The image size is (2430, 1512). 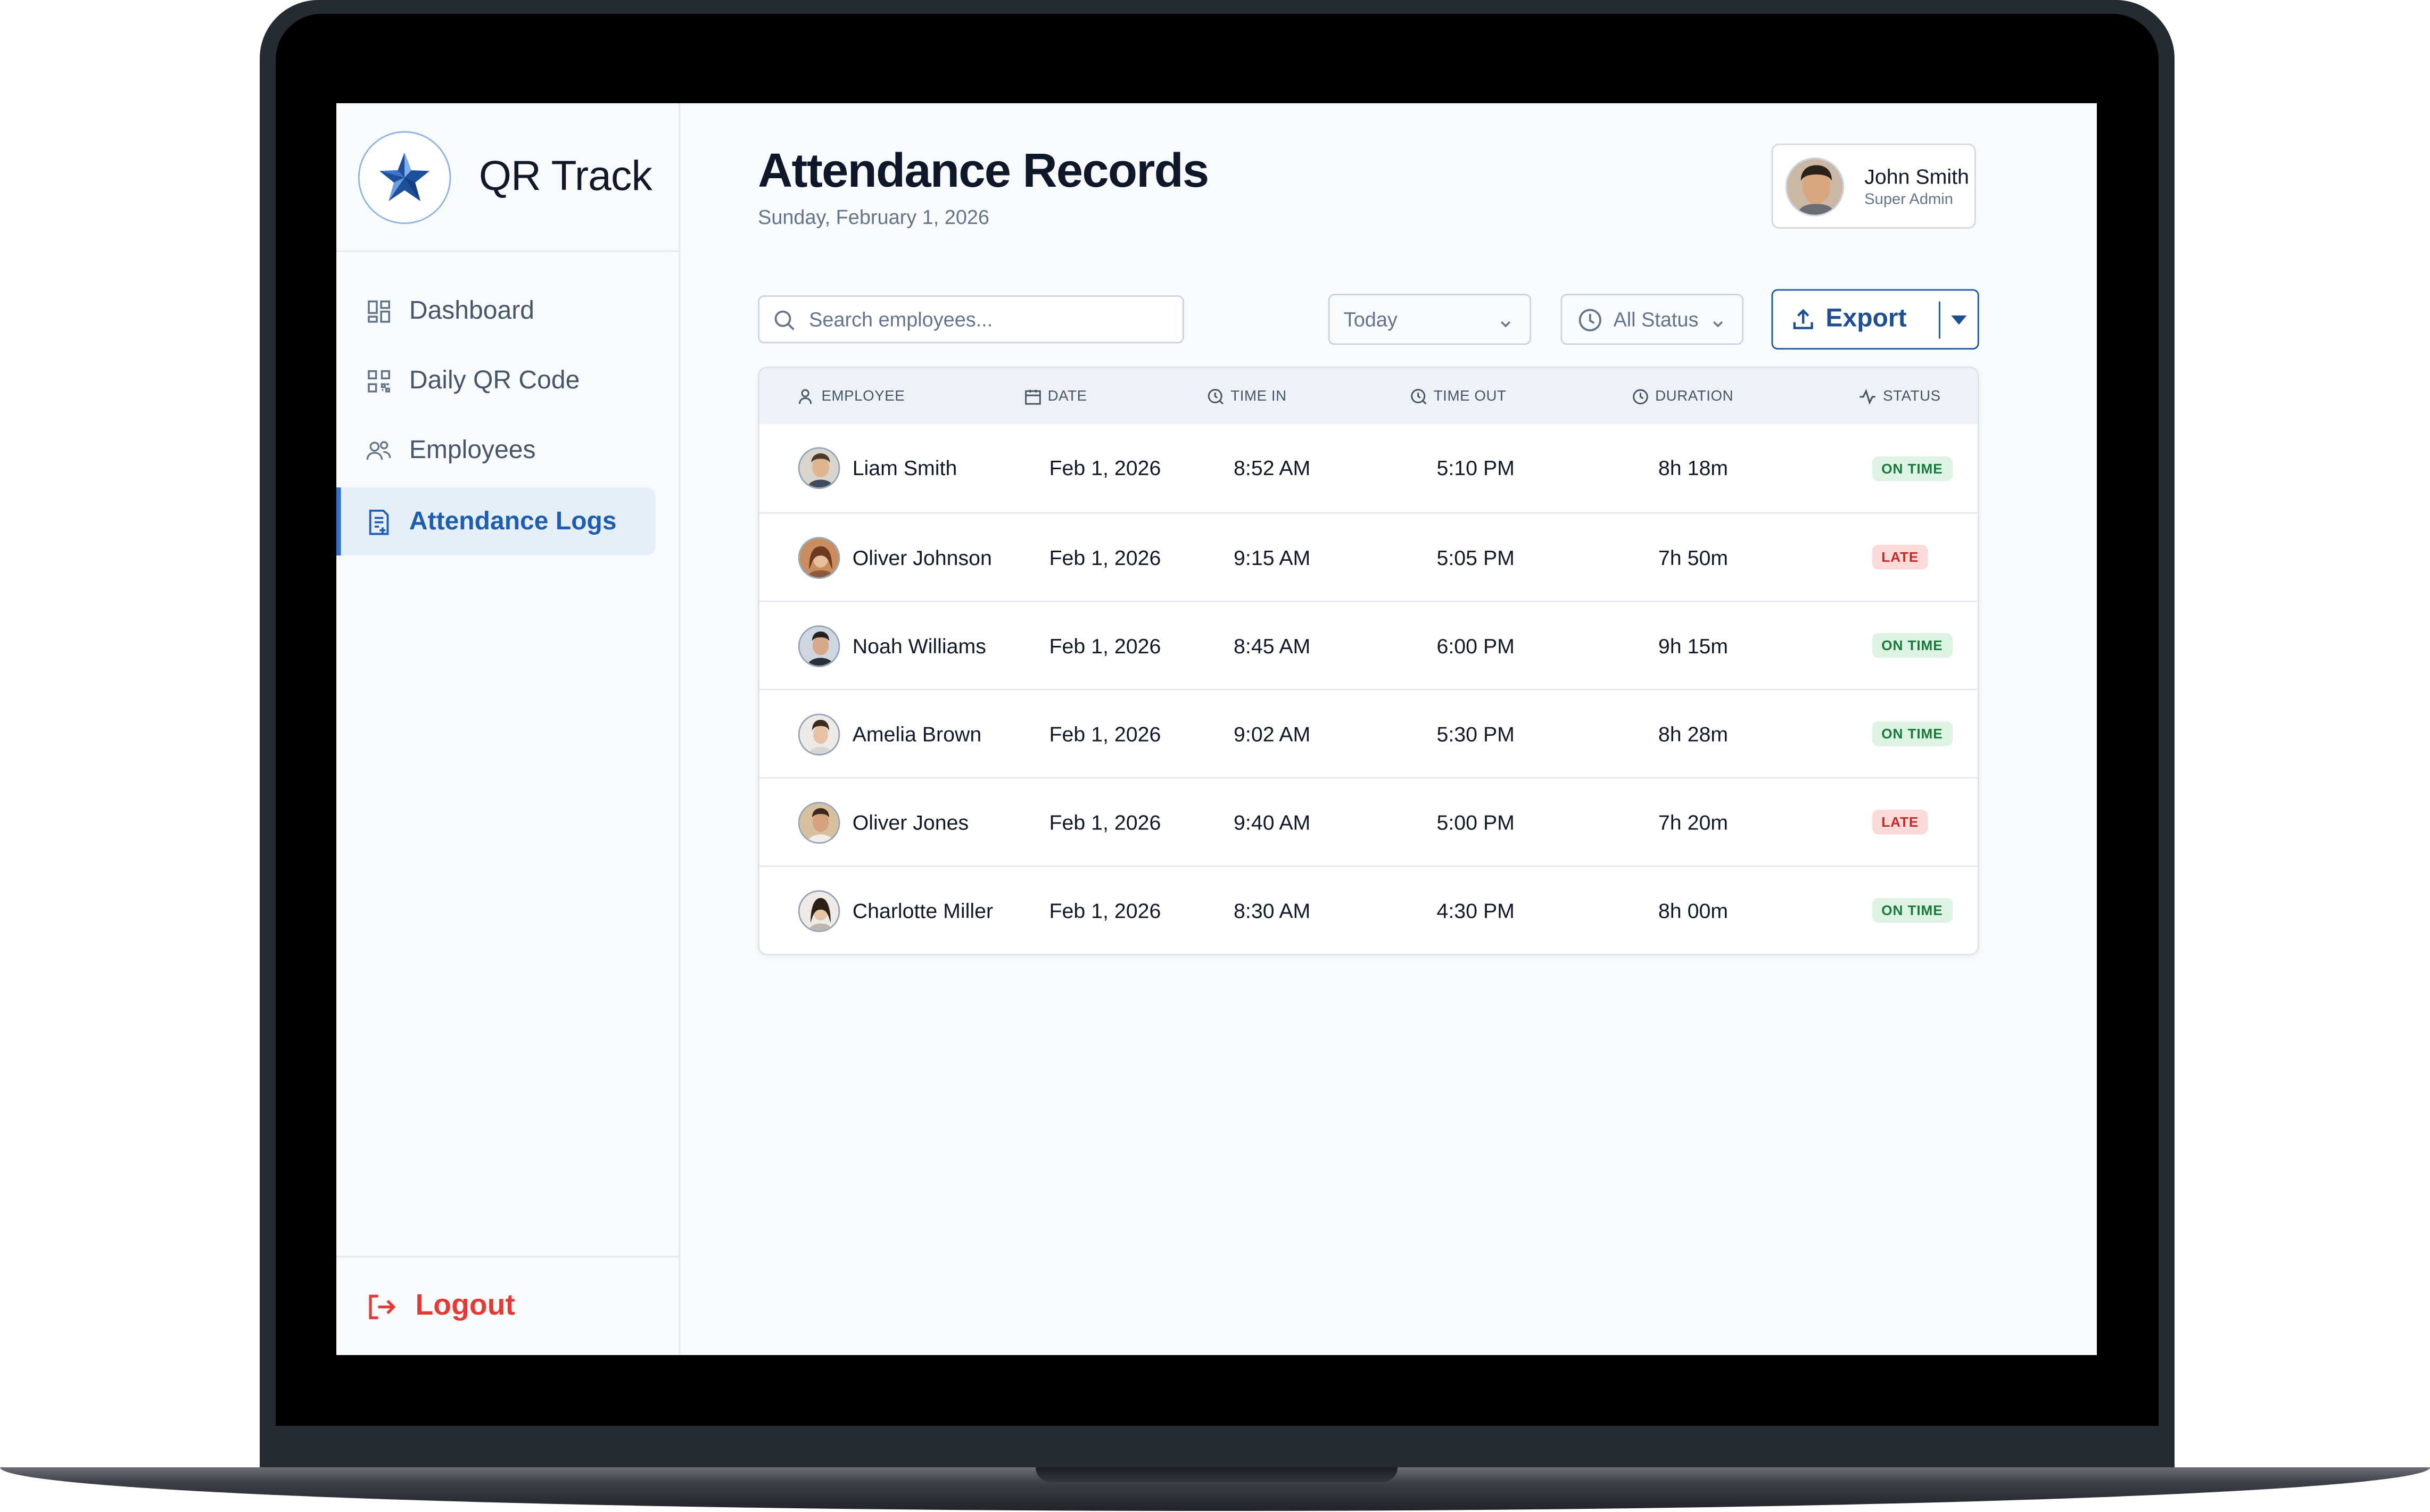 What do you see at coordinates (565, 176) in the screenshot?
I see `brand-name: QR Track` at bounding box center [565, 176].